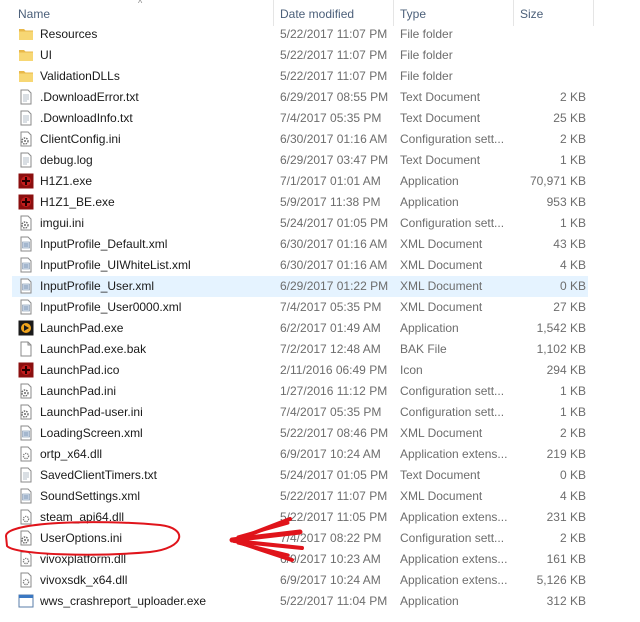 The width and height of the screenshot is (640, 622). Describe the element at coordinates (569, 118) in the screenshot. I see `file-size: 25 KB` at that location.